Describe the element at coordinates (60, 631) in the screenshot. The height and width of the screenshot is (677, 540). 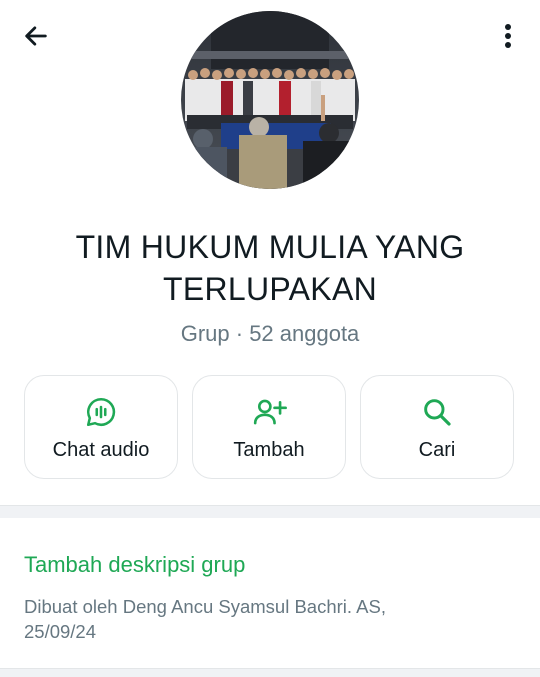
I see `created-by-date: 25/09/24` at that location.